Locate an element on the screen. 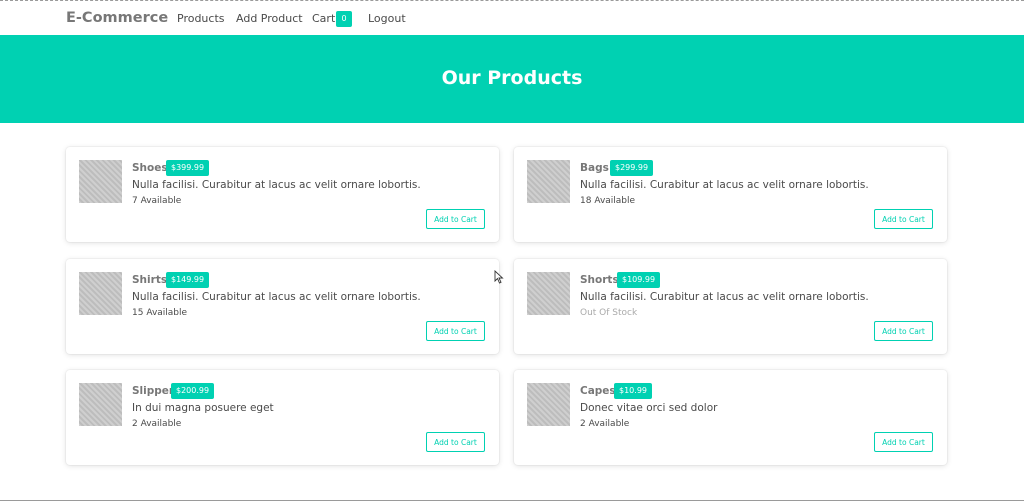  stock-status: 15 Available is located at coordinates (160, 313).